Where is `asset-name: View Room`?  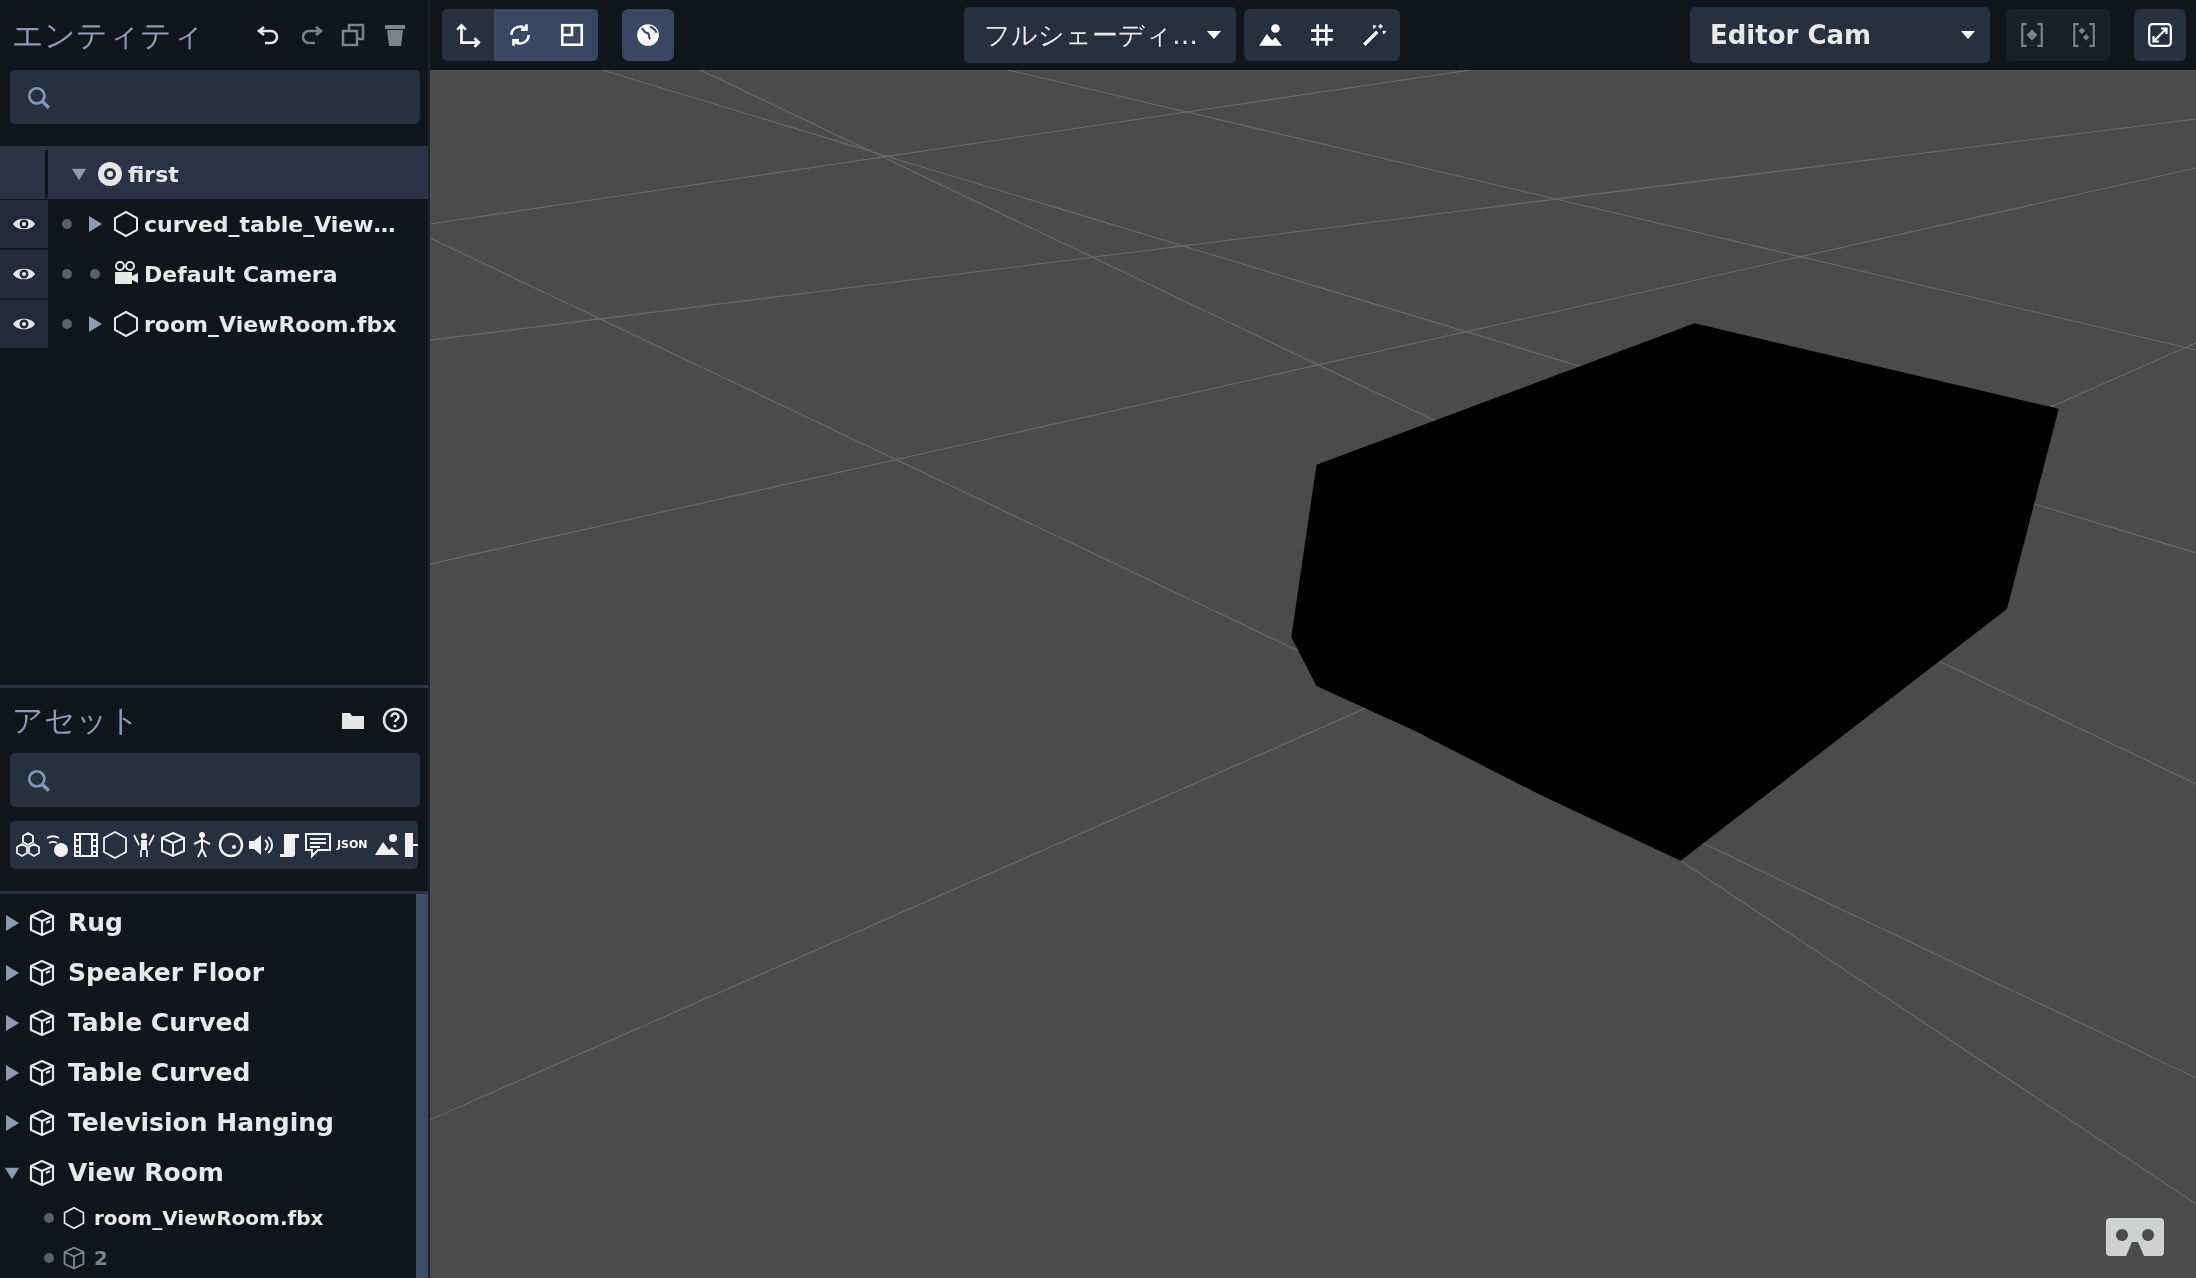 asset-name: View Room is located at coordinates (146, 1173).